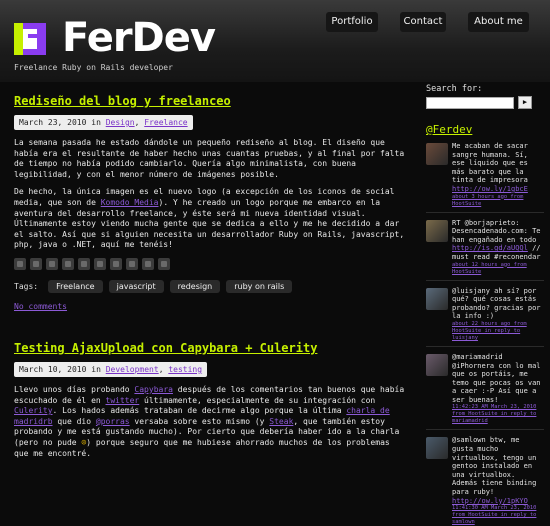  I want to click on linkedin-icon, so click(164, 263).